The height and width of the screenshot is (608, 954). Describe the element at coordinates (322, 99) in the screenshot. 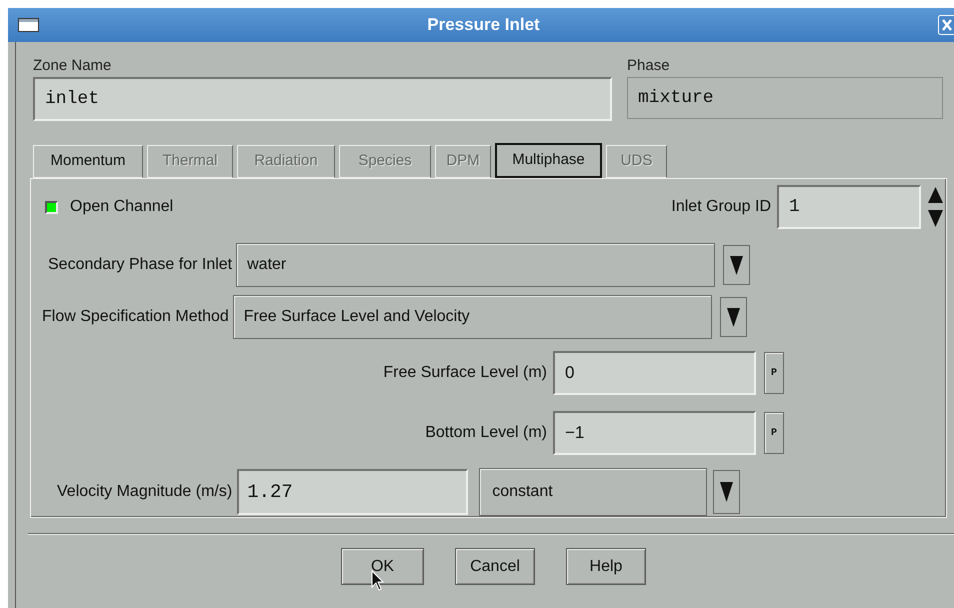

I see `zone-name-field: inlet` at that location.